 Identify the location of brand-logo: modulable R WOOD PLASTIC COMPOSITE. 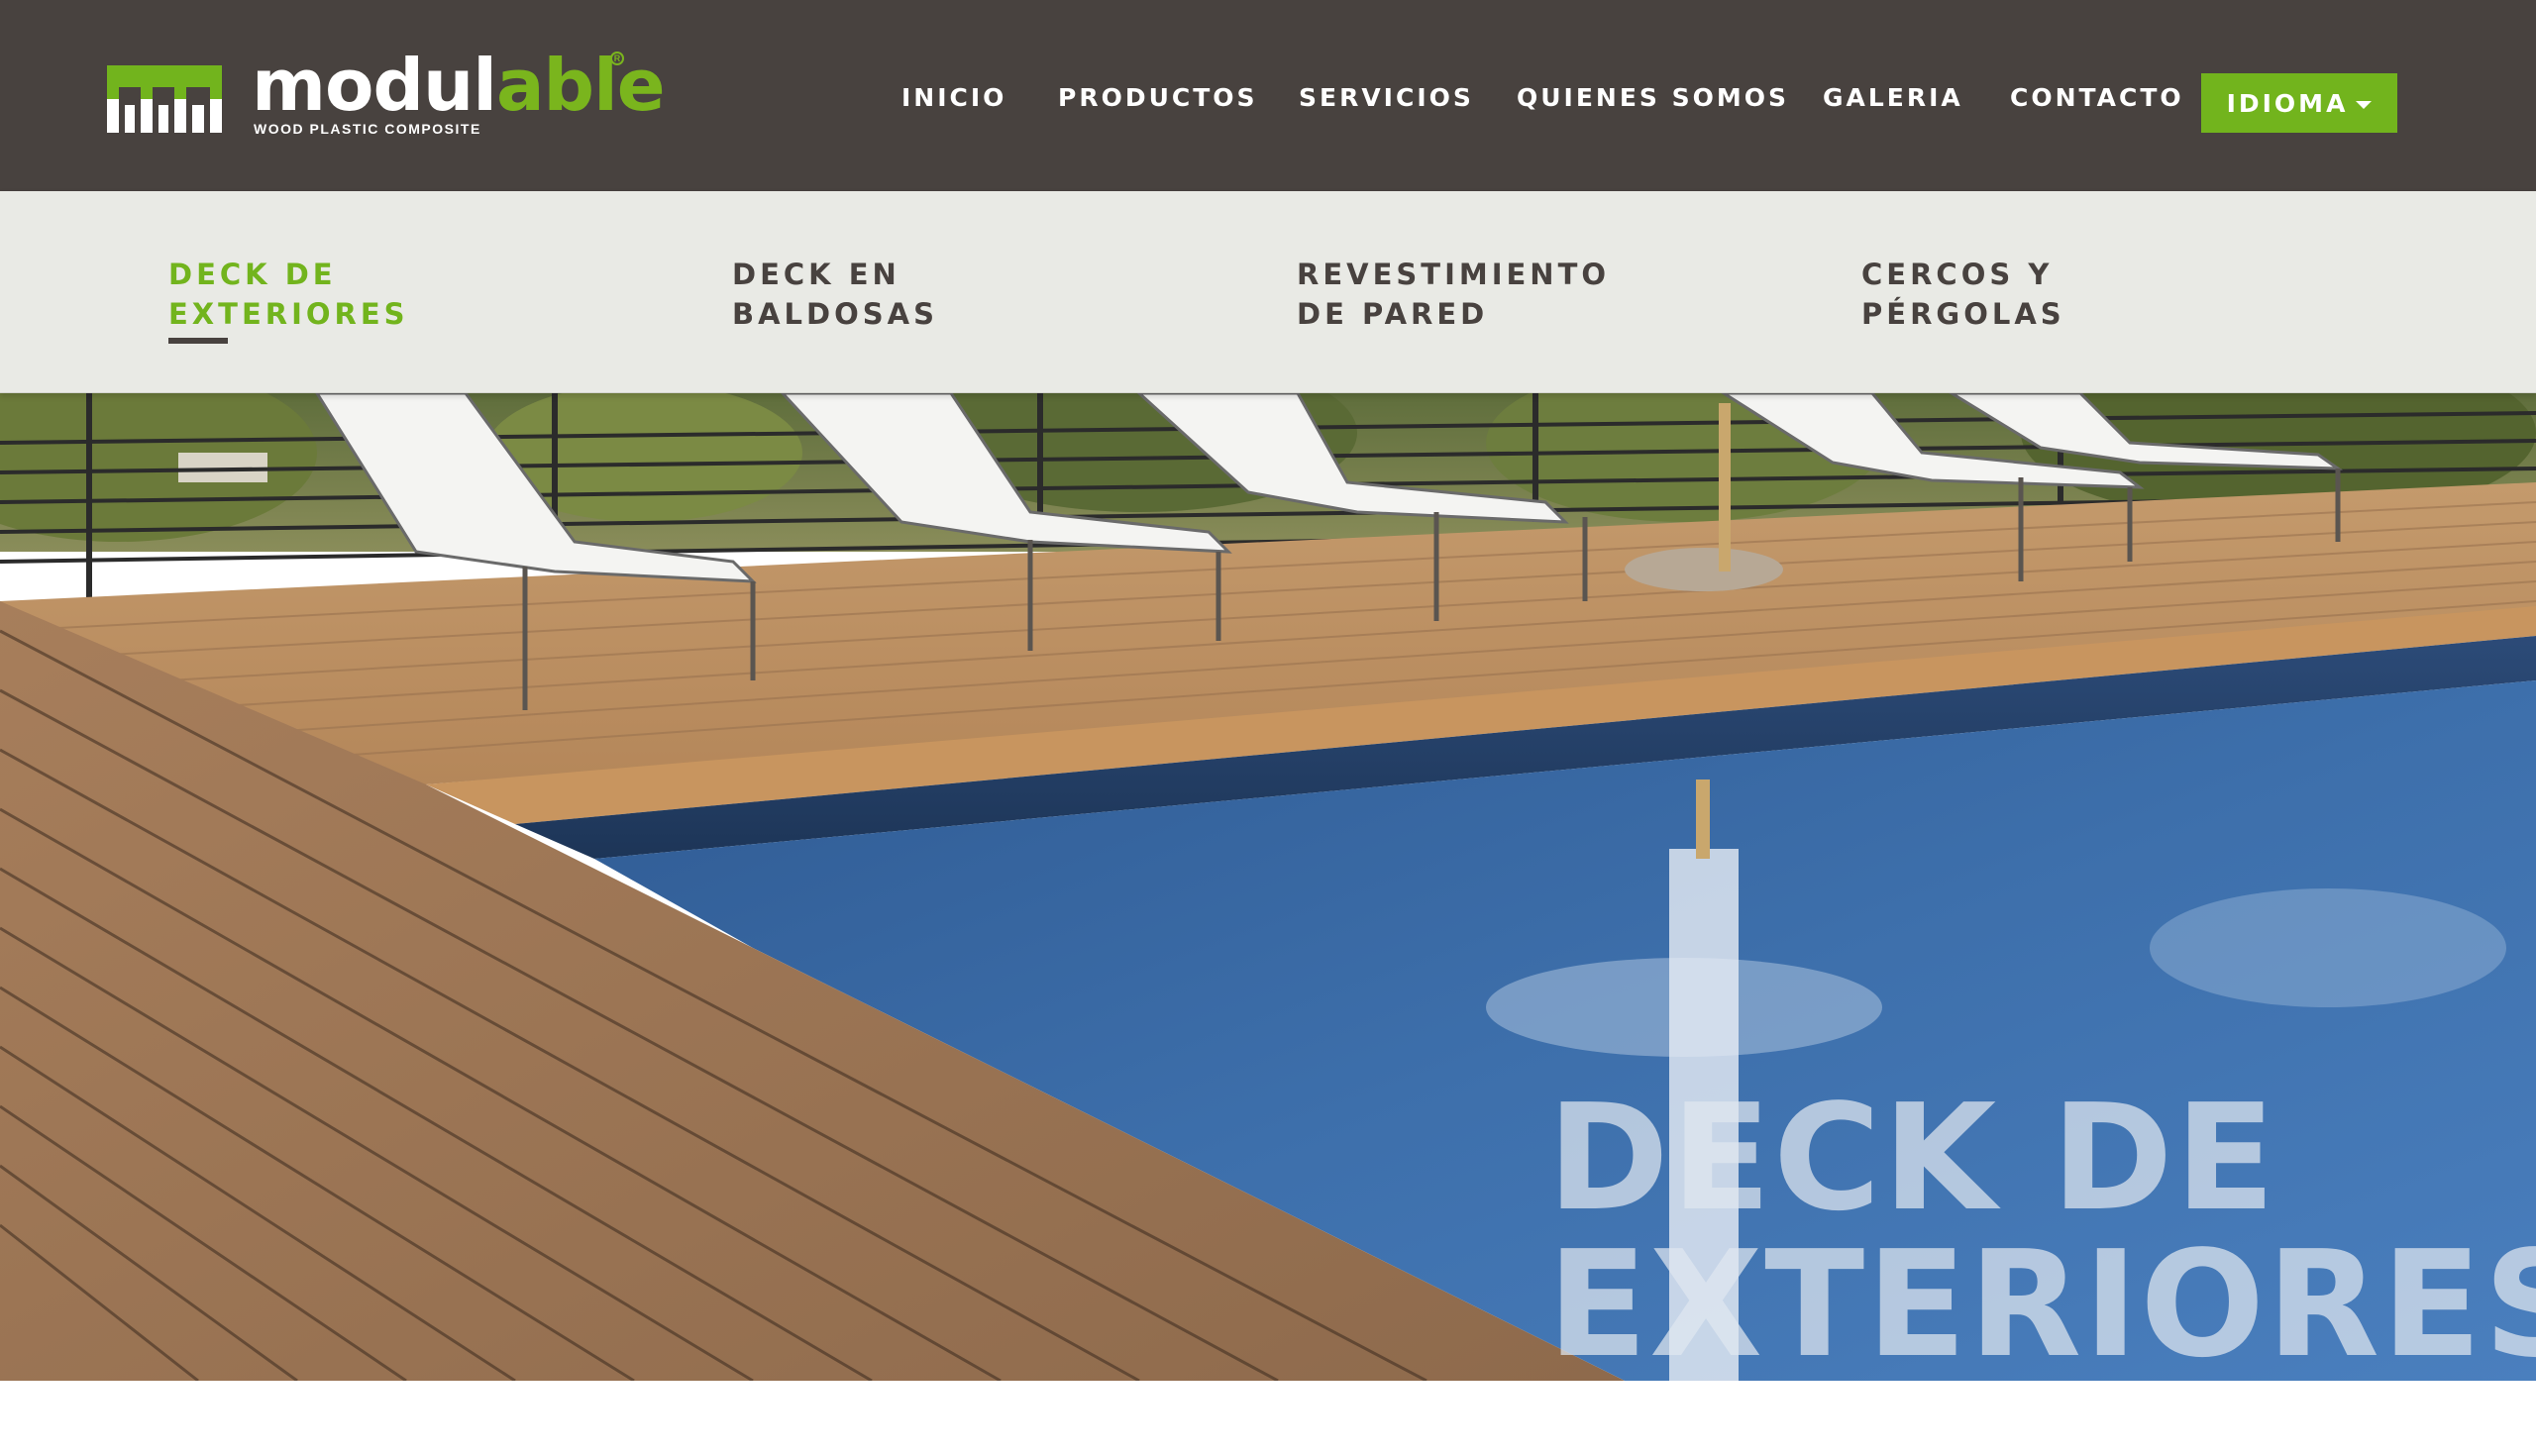
(386, 92).